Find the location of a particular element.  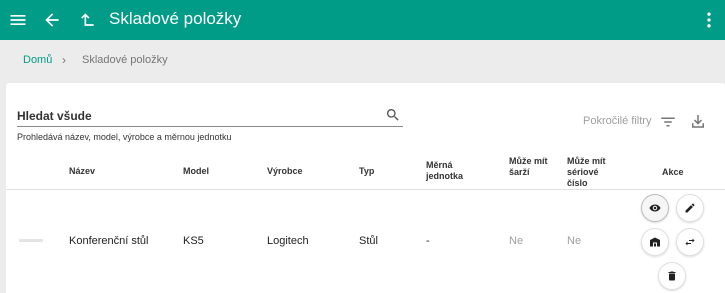

delete-button is located at coordinates (672, 276).